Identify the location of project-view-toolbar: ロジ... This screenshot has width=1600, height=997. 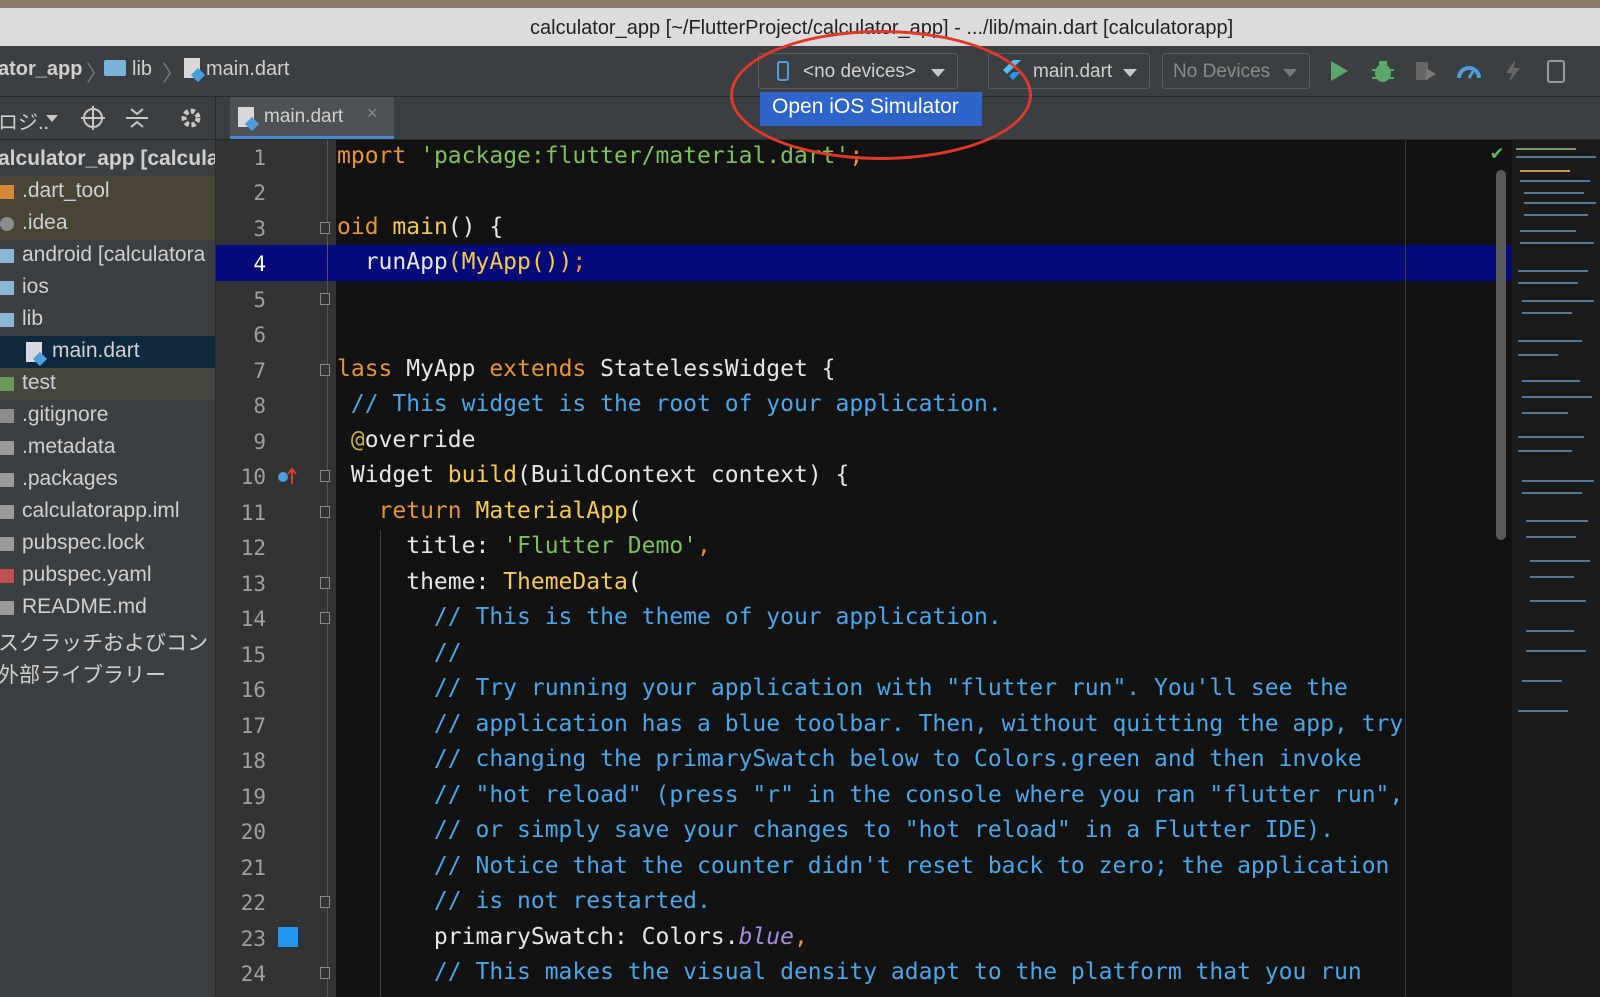
(107, 118).